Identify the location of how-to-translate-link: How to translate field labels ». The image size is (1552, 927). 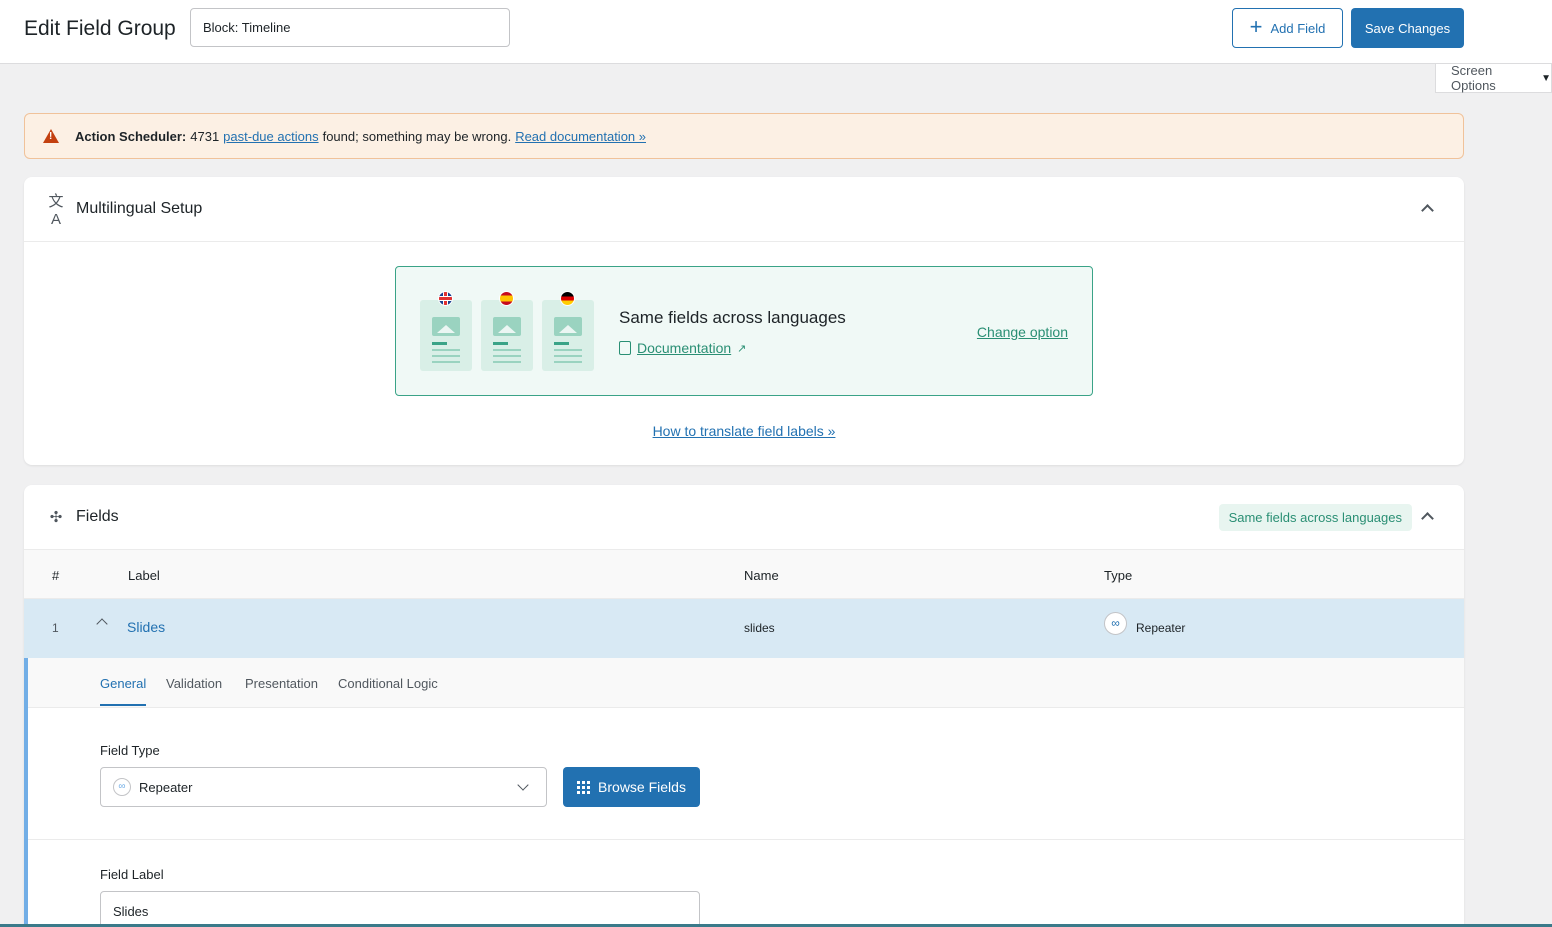
(744, 431).